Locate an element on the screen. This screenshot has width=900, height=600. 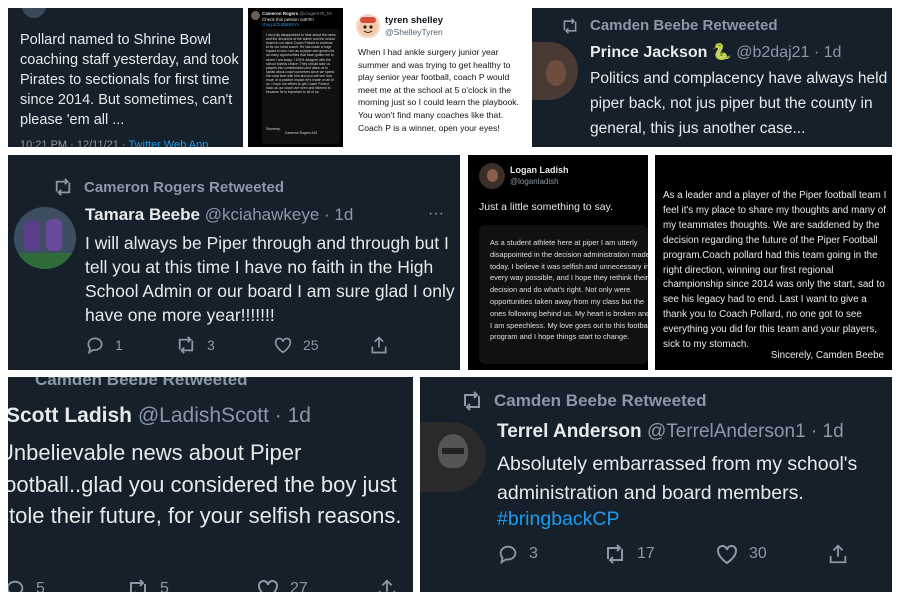
more-options-icon: ··· is located at coordinates (436, 214).